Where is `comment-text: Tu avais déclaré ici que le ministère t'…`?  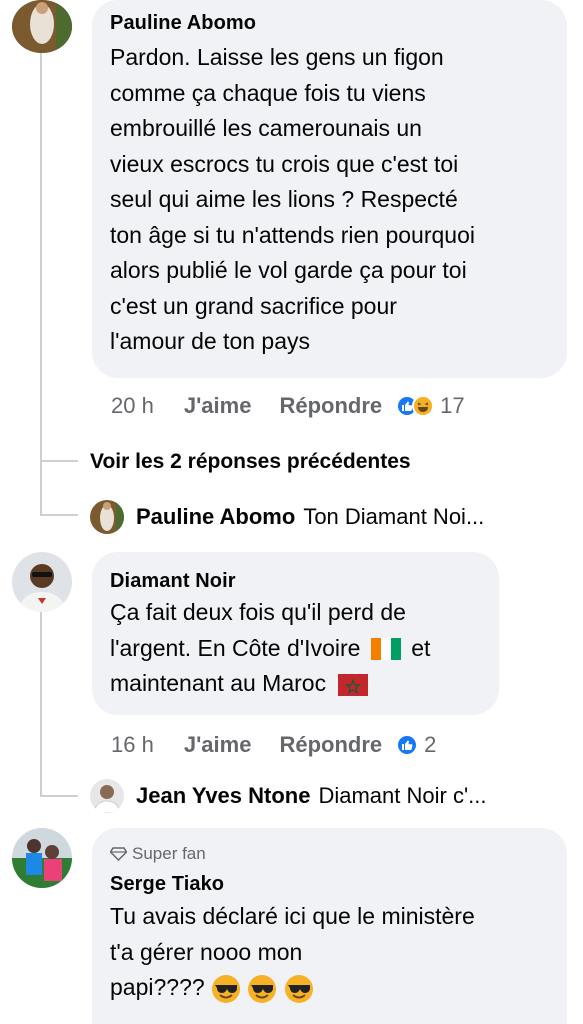 comment-text: Tu avais déclaré ici que le ministère t'… is located at coordinates (292, 952).